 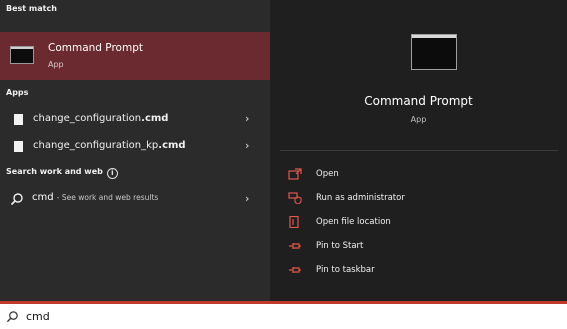 I want to click on action-label: Open, so click(x=327, y=174).